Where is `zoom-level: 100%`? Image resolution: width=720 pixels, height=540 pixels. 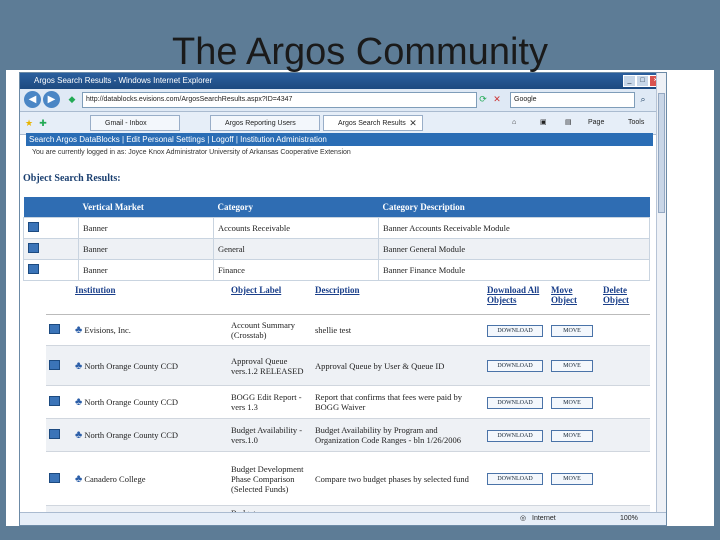
zoom-level: 100% is located at coordinates (629, 519).